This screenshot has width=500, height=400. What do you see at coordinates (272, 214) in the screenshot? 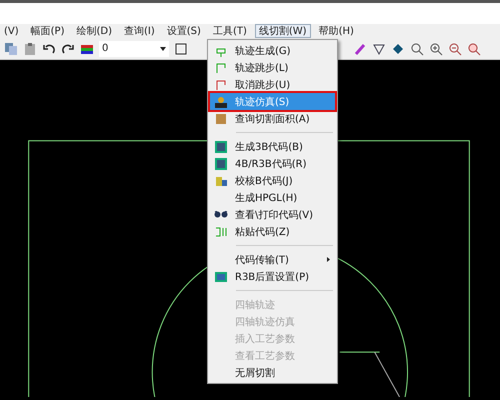
I see `menu-option: 查看\打印代码(V)` at bounding box center [272, 214].